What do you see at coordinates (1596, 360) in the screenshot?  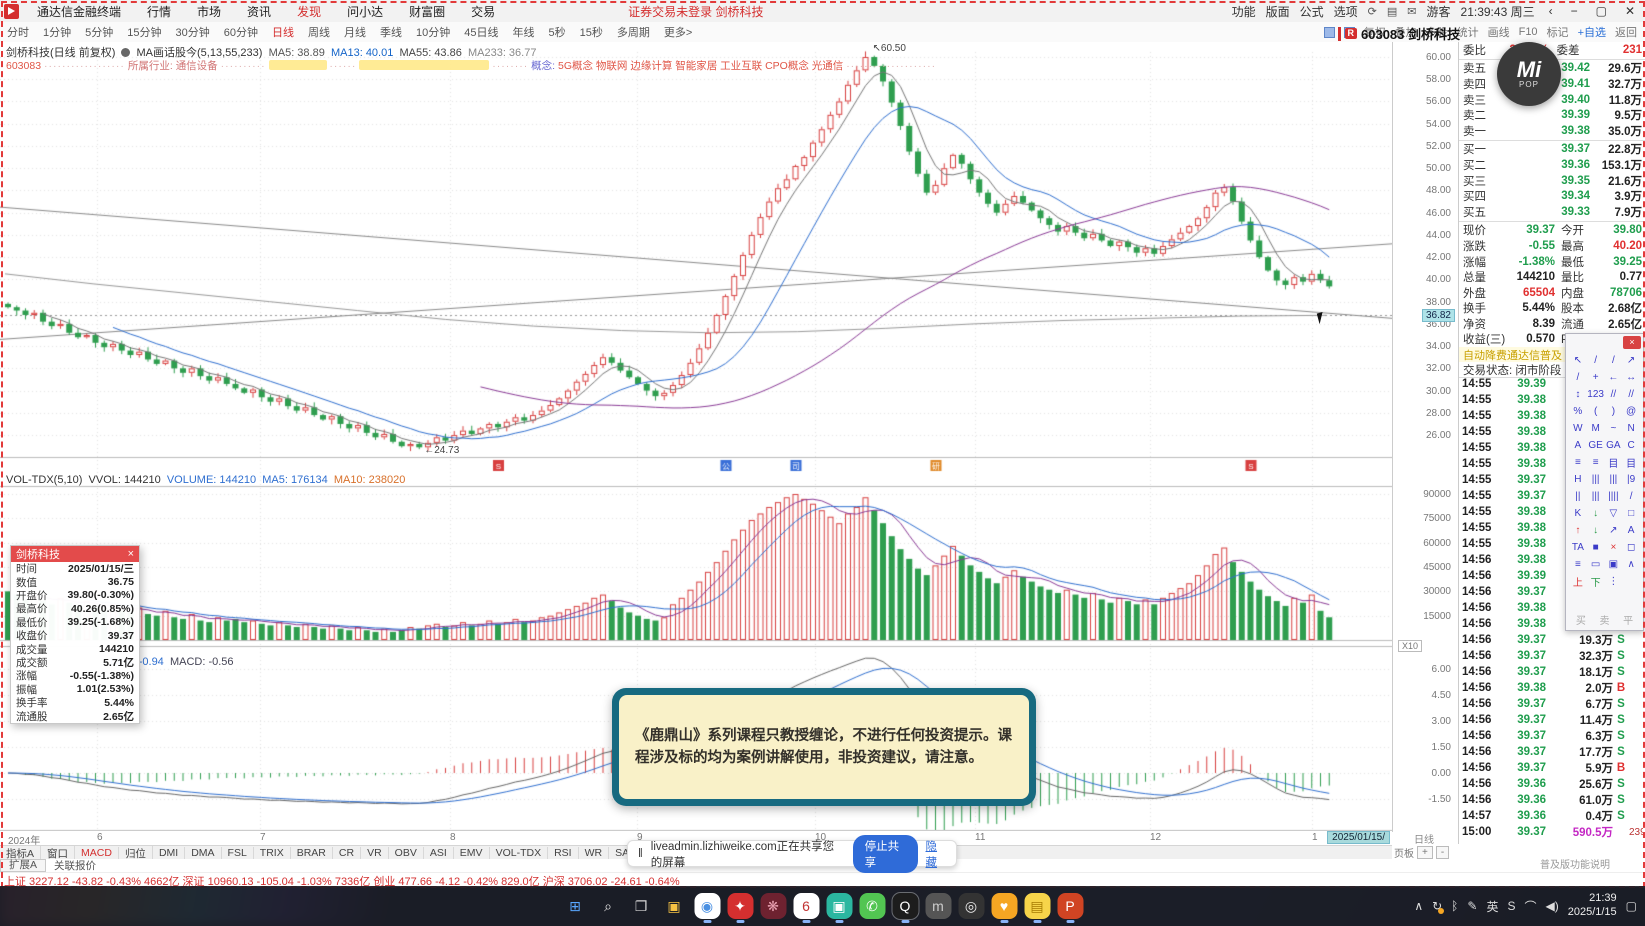 I see `draw-tool-icon: /` at bounding box center [1596, 360].